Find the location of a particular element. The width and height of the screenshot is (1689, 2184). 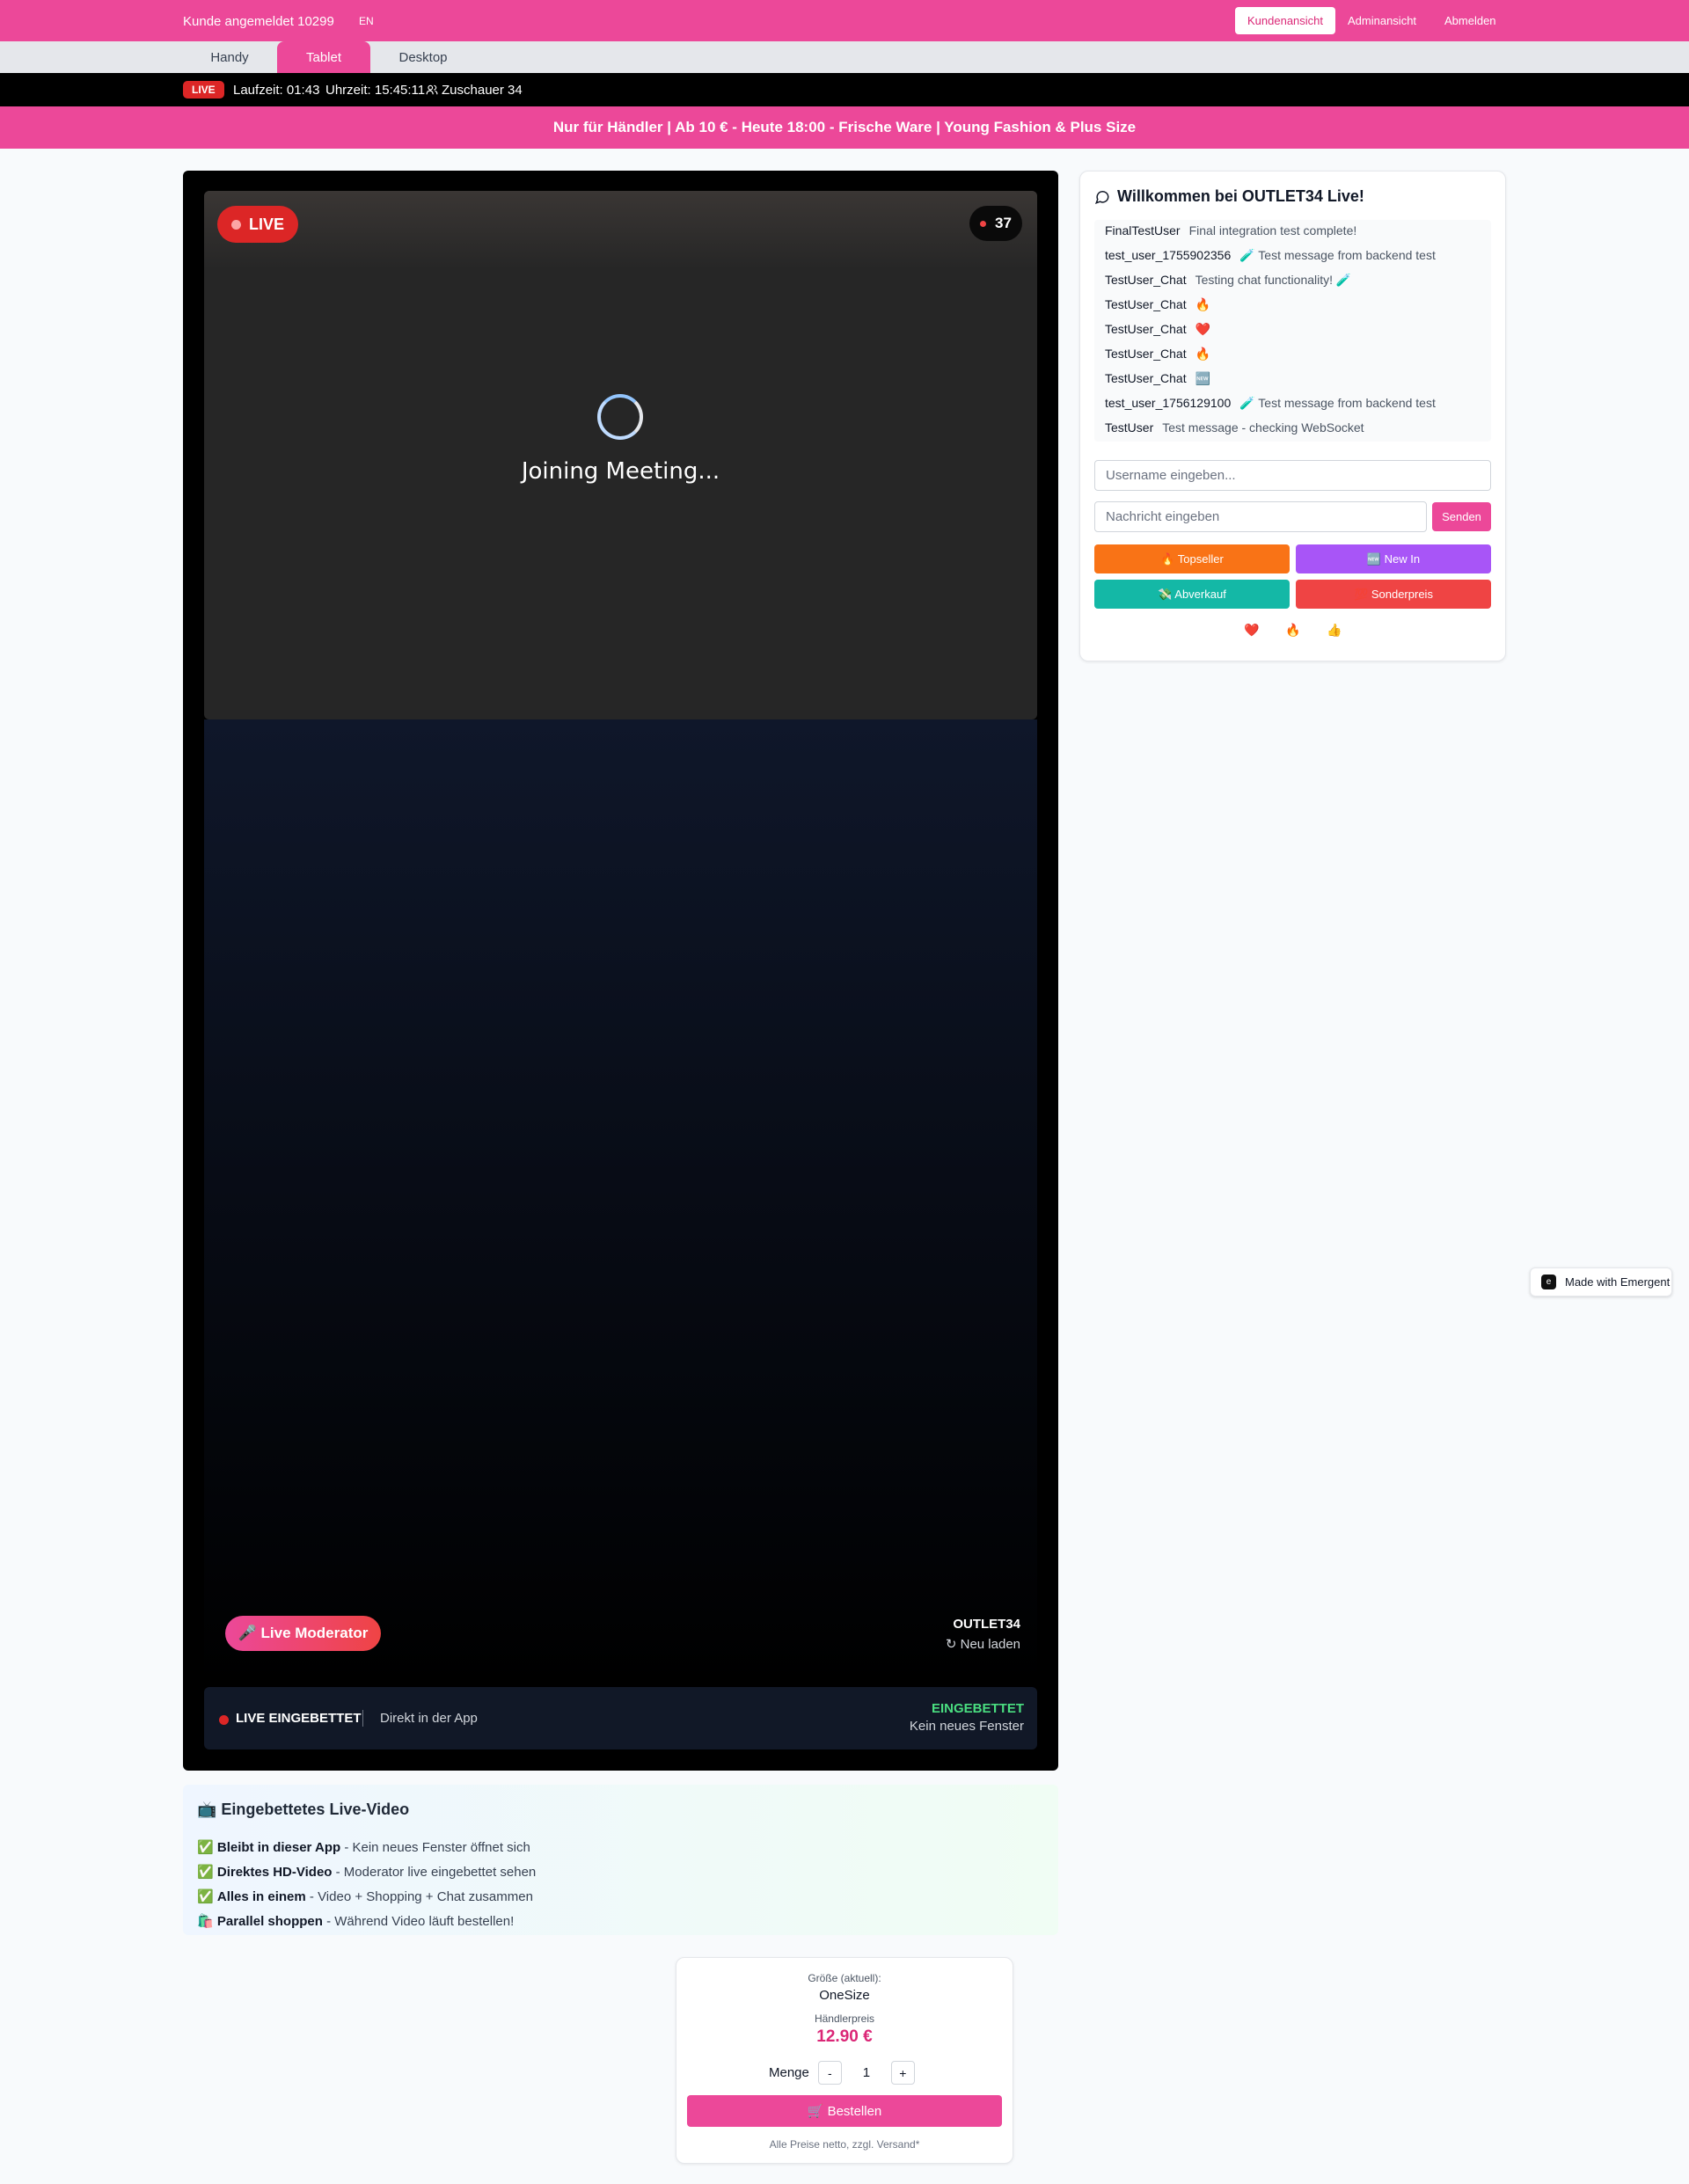

message-input: Nachricht eingeben is located at coordinates (1260, 516).